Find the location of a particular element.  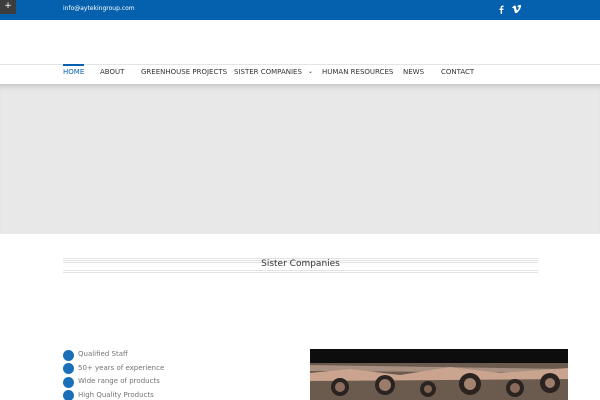

list-item: High Quality Products is located at coordinates (113, 394).